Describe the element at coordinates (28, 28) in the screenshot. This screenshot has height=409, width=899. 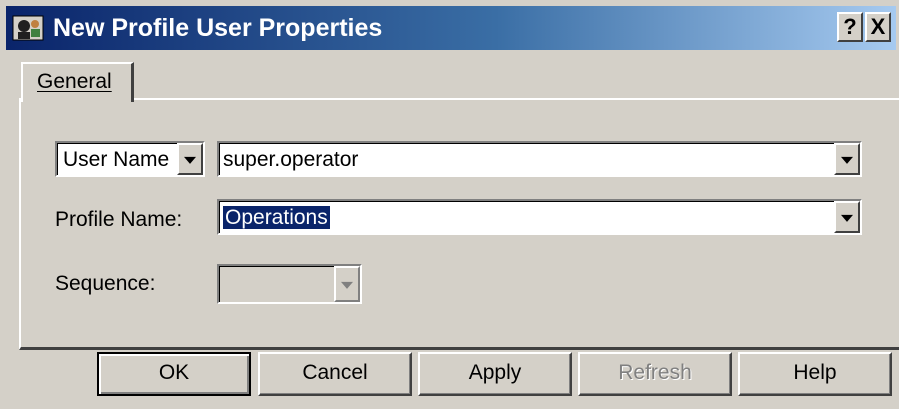
I see `app-icon` at that location.